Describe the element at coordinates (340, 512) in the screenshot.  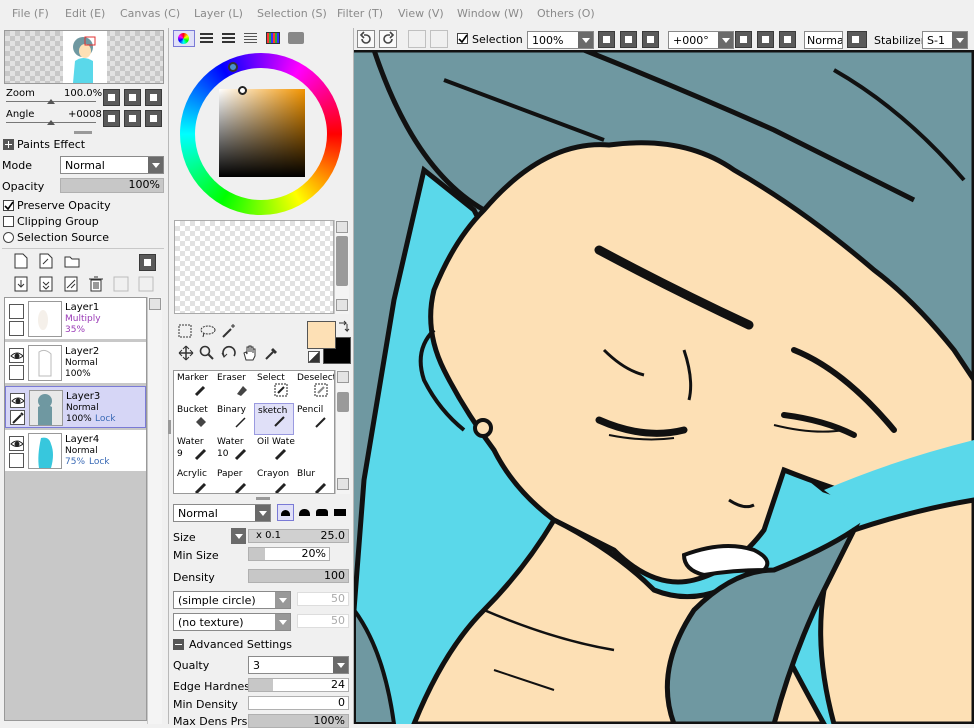
I see `brush-shape-square-button` at that location.